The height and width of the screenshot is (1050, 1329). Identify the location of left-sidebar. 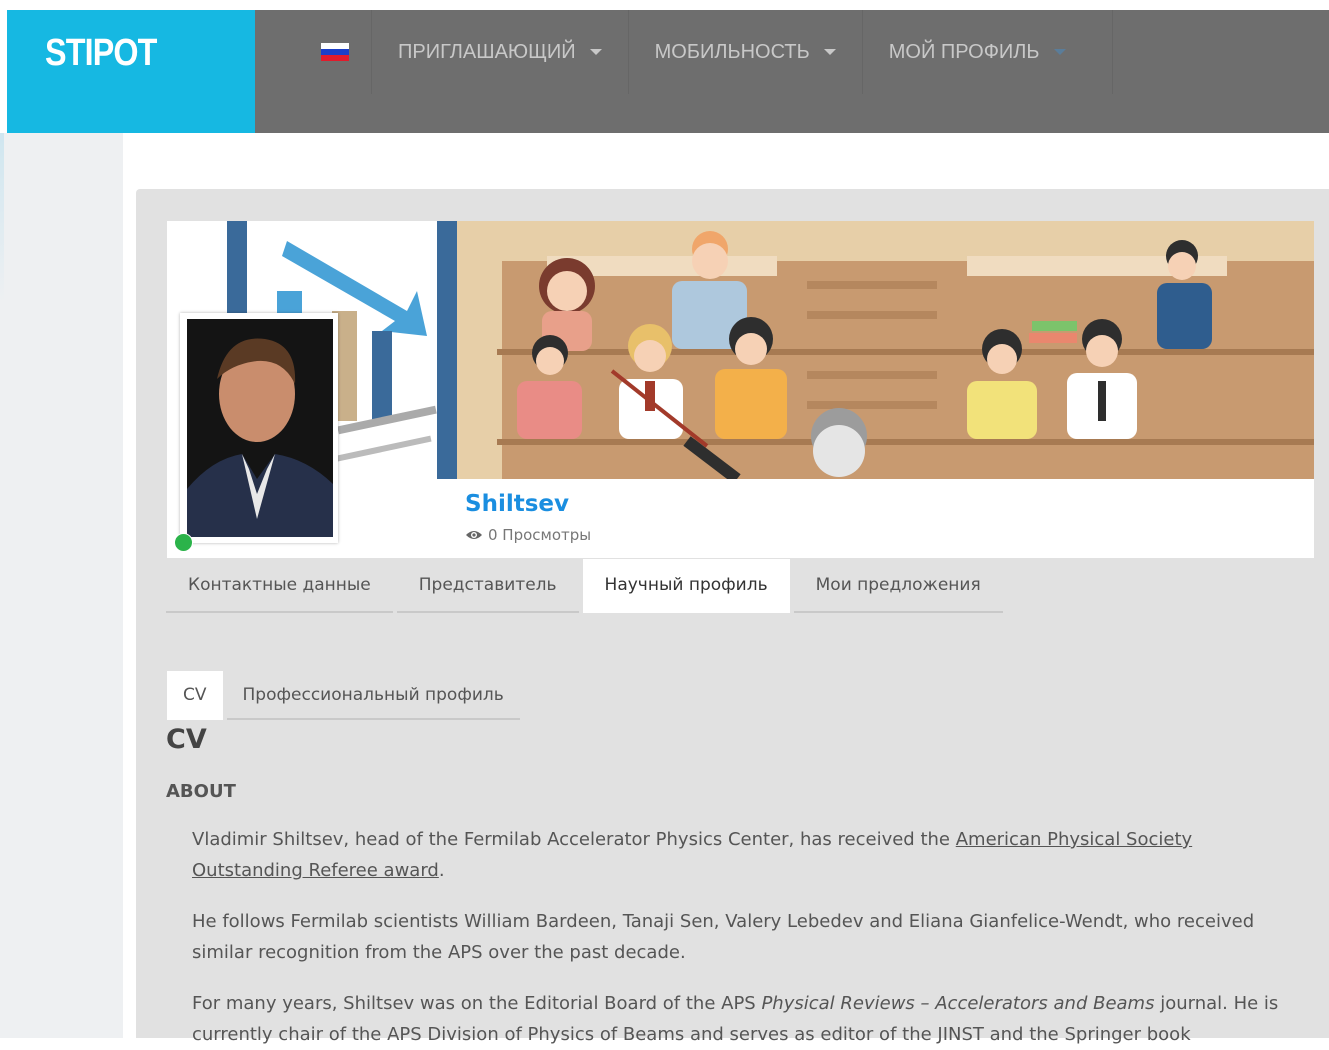
(61, 585).